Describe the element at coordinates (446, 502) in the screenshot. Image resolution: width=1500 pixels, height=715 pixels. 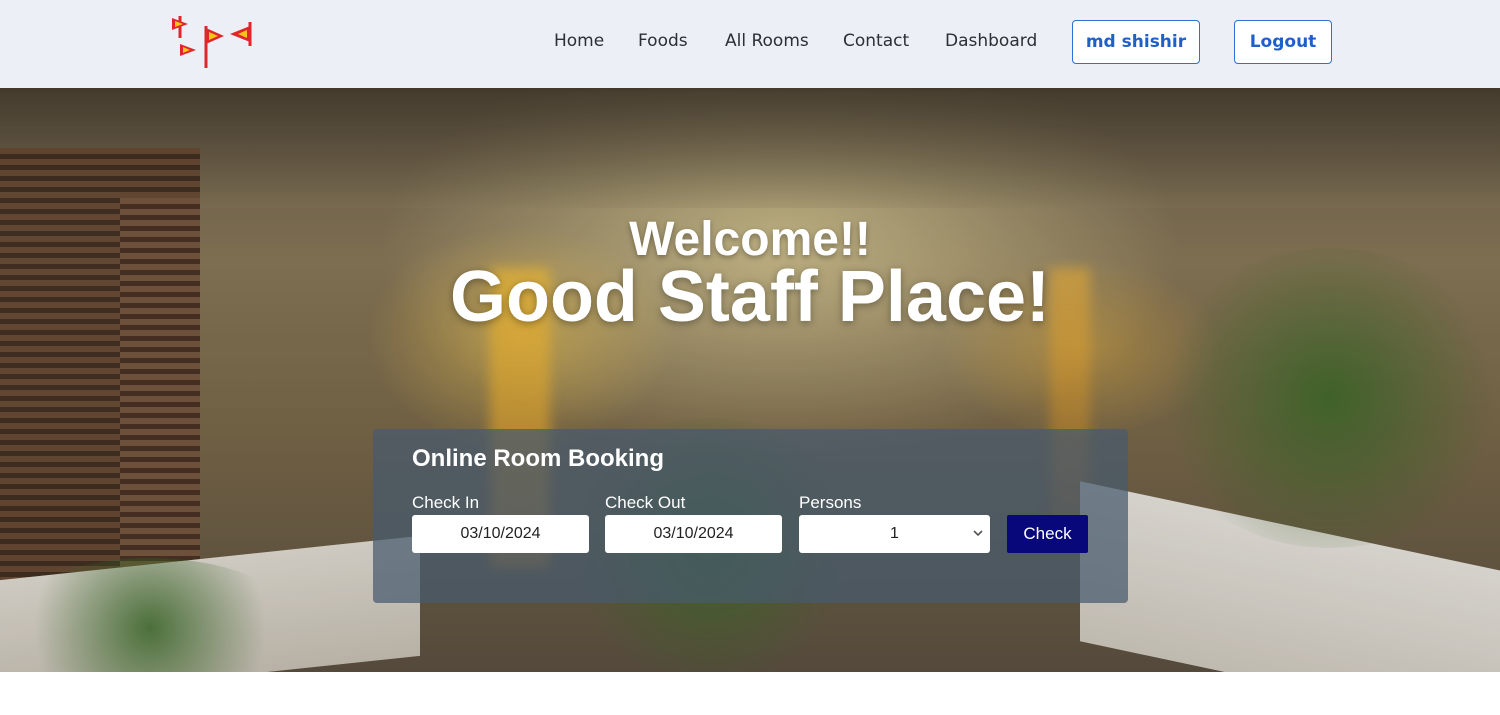
I see `check-in-label: Check In` at that location.